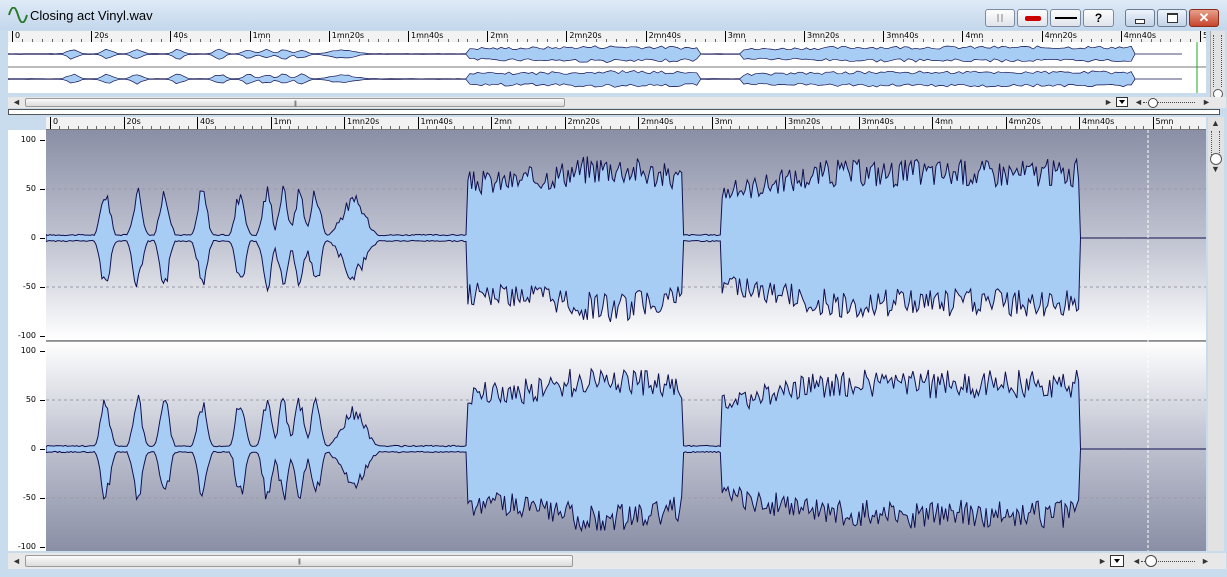 This screenshot has height=577, width=1227. I want to click on main-zoom-right-icon: ►, so click(1205, 561).